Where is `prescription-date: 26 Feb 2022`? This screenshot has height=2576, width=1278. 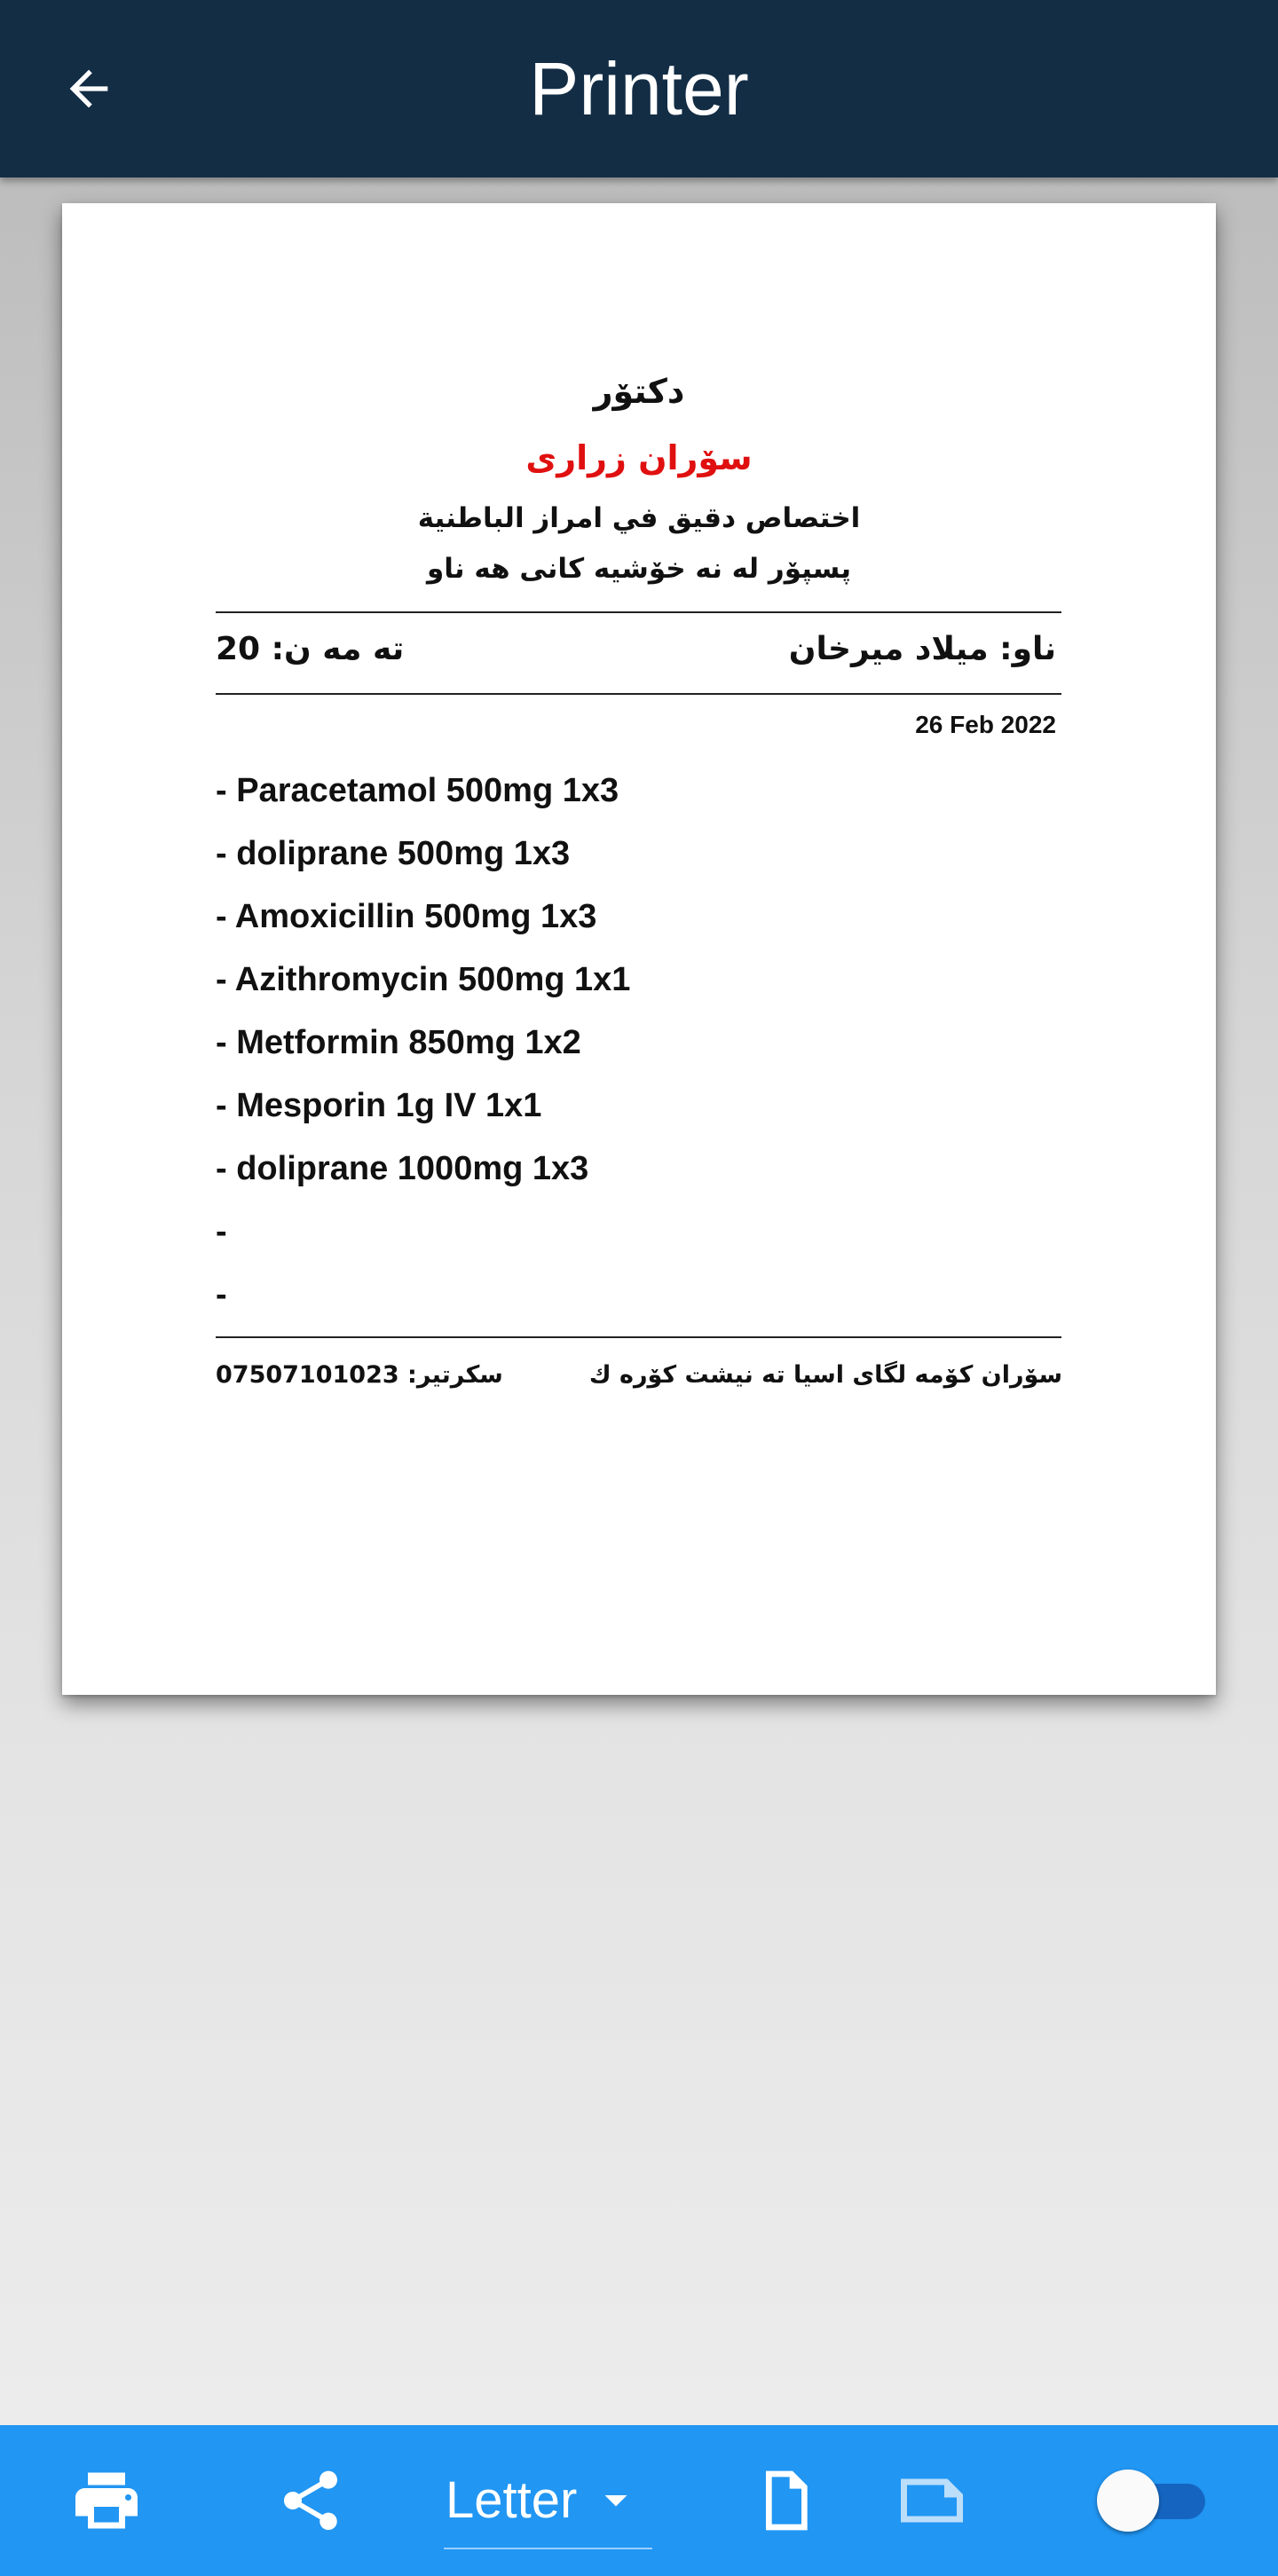
prescription-date: 26 Feb 2022 is located at coordinates (985, 725).